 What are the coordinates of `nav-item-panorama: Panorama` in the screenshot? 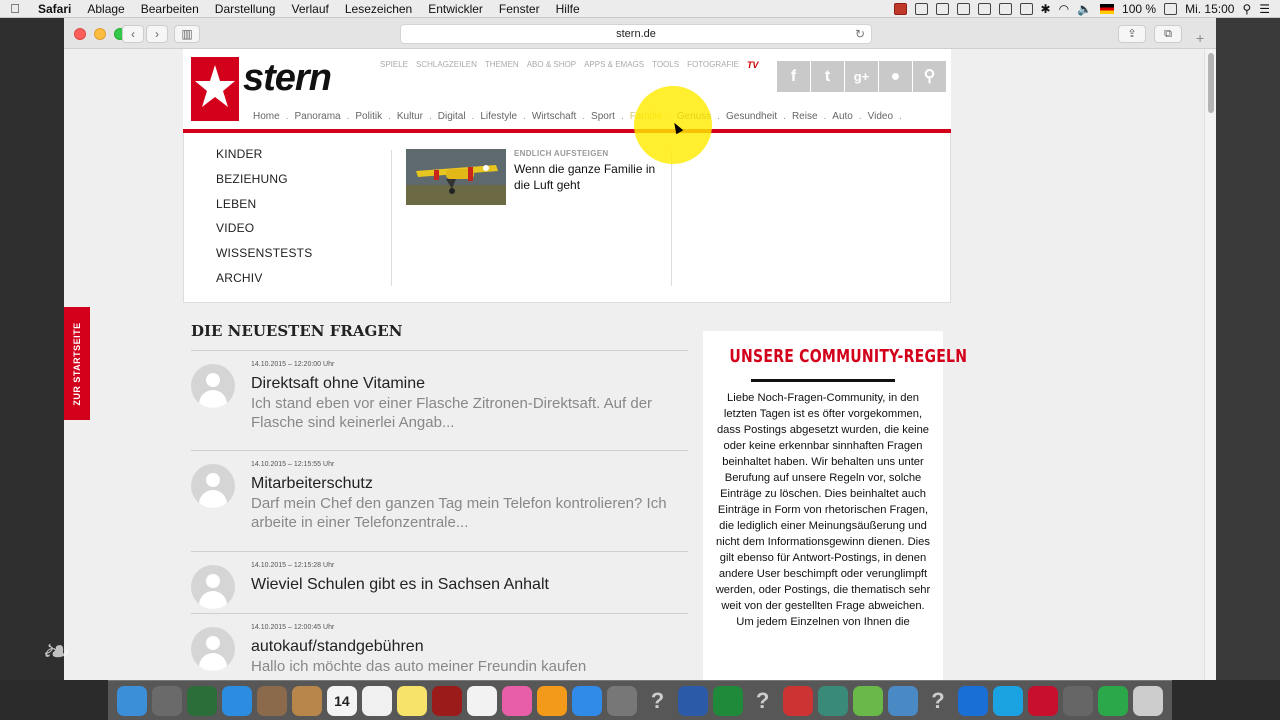 It's located at (317, 116).